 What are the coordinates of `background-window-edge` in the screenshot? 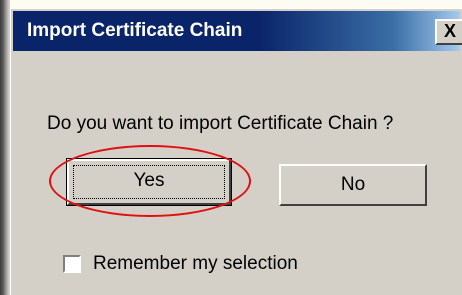 It's located at (5, 147).